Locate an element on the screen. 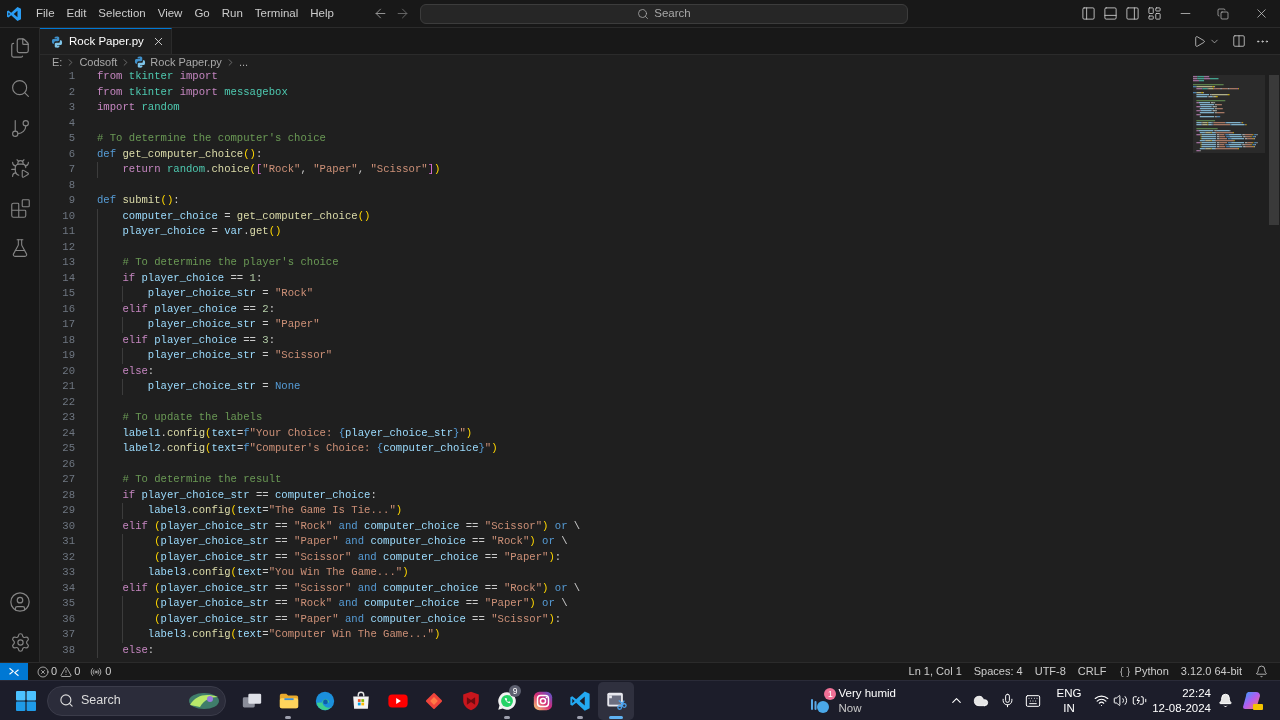  code-editor-icon is located at coordinates (579, 700).